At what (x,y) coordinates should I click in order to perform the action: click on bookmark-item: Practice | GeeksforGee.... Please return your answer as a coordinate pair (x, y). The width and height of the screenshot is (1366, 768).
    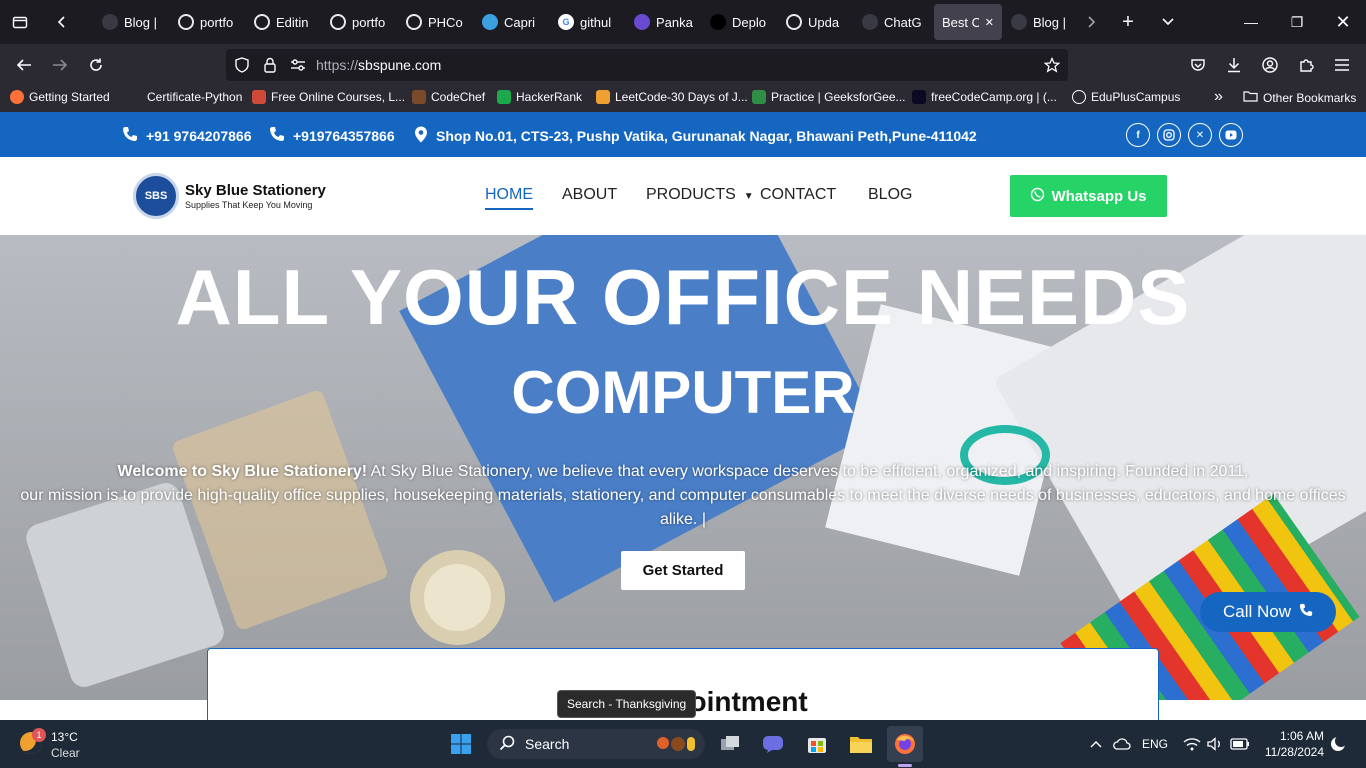
    Looking at the image, I should click on (829, 97).